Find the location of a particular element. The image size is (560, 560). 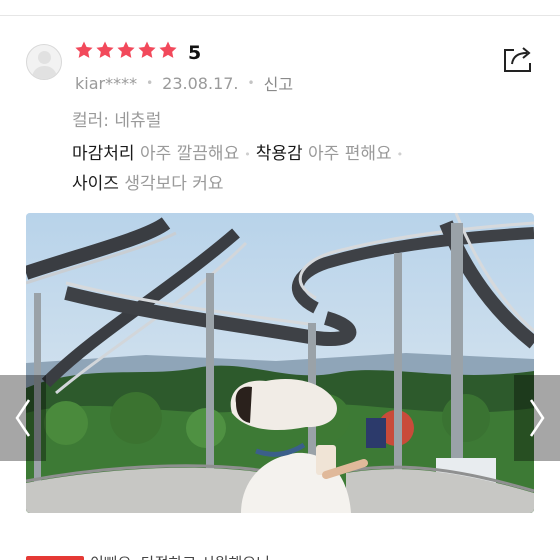

reviewer-avatar is located at coordinates (44, 62).